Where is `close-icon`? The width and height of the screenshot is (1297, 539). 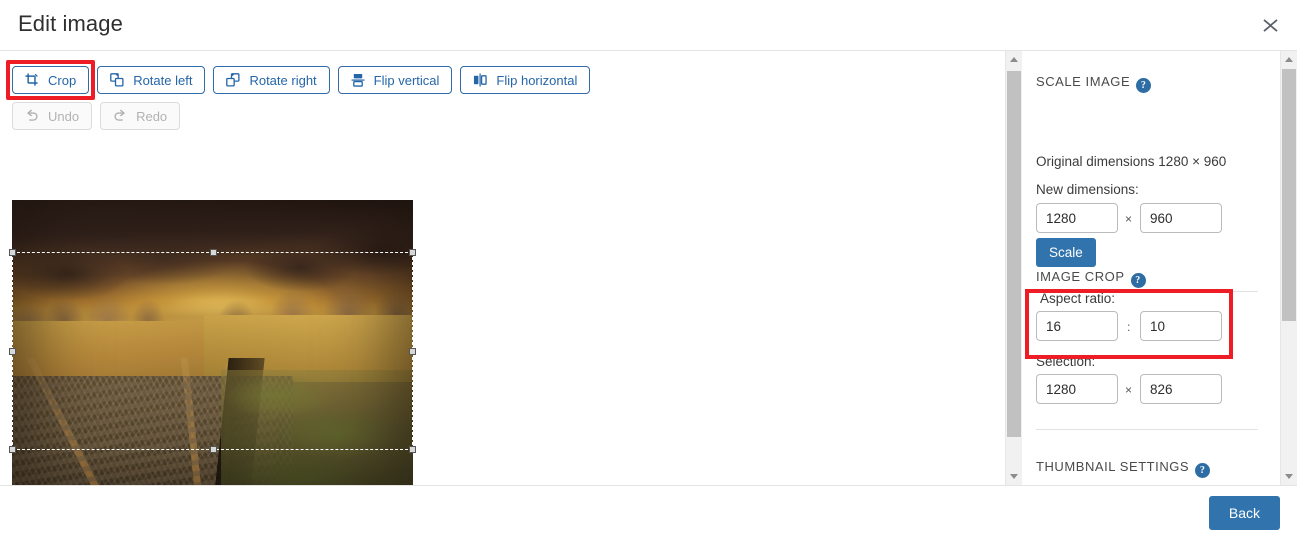 close-icon is located at coordinates (1270, 25).